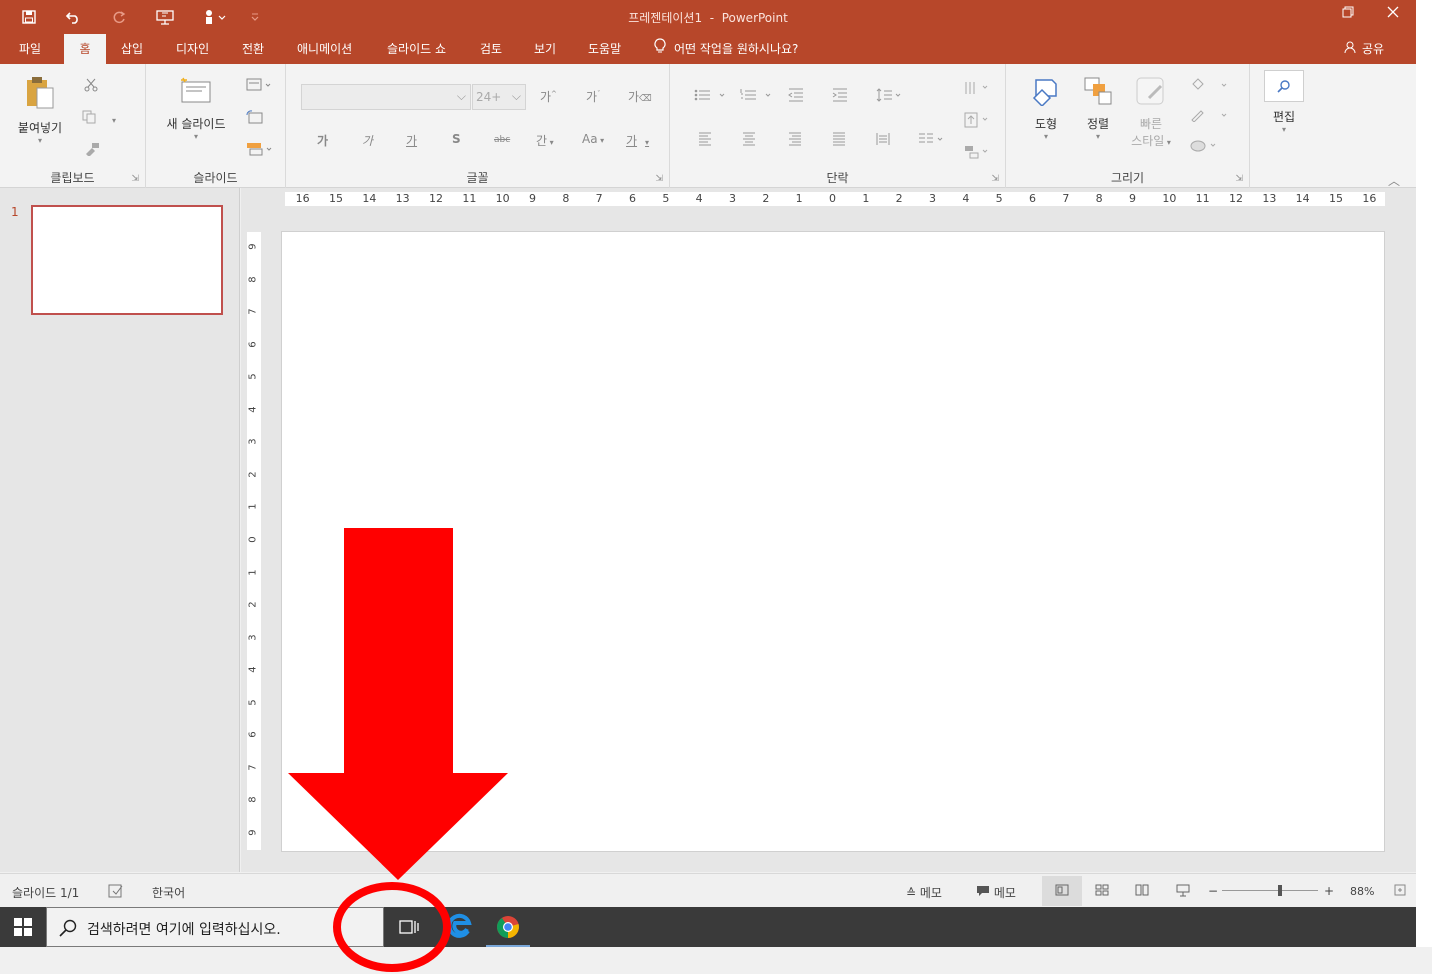 The width and height of the screenshot is (1432, 974). Describe the element at coordinates (456, 139) in the screenshot. I see `shadow-button: S` at that location.